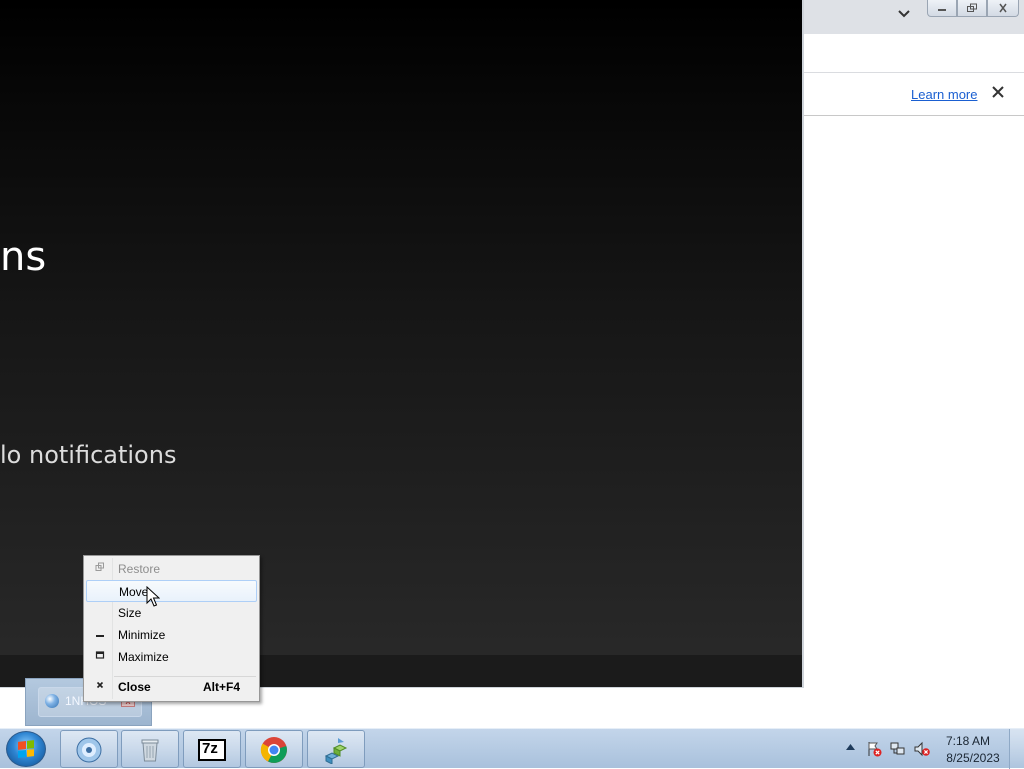  I want to click on start-button, so click(26, 749).